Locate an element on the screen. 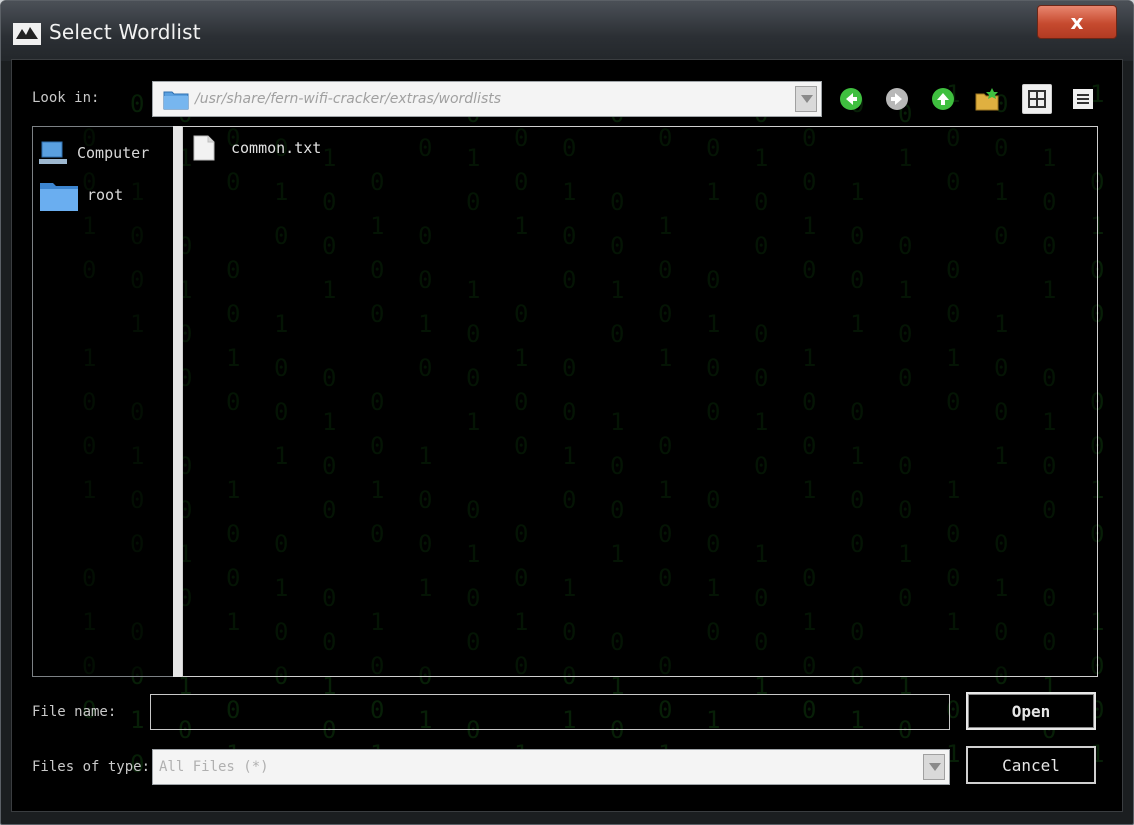  file-name-label: File name: is located at coordinates (74, 712).